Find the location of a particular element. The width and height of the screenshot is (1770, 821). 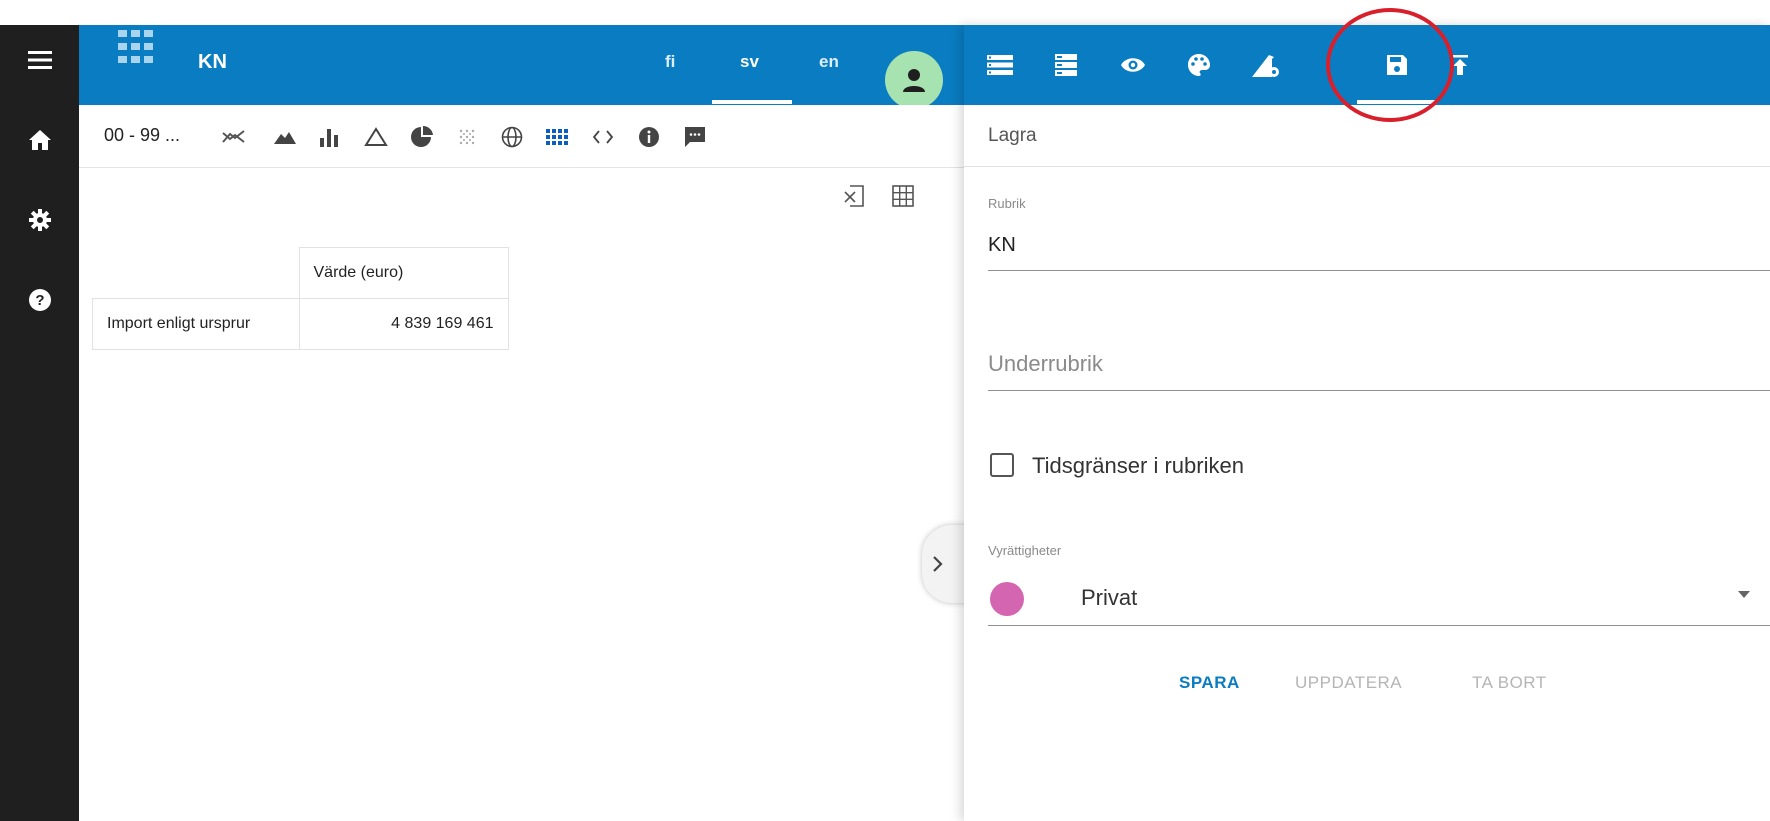

settings-button is located at coordinates (39, 220).